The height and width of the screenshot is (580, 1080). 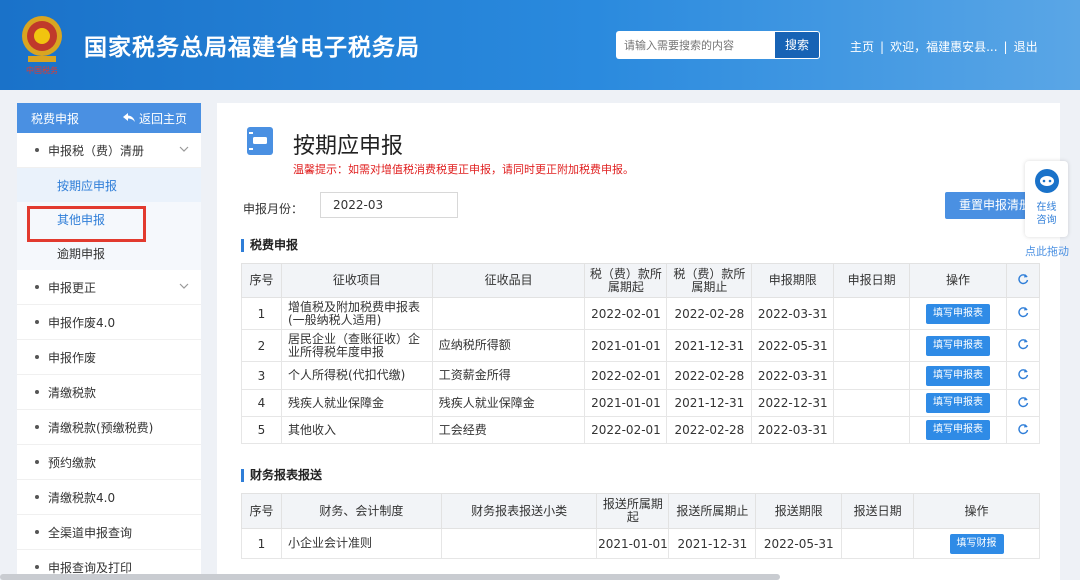 I want to click on online-consult-widget: 在线 咨询, so click(x=1046, y=199).